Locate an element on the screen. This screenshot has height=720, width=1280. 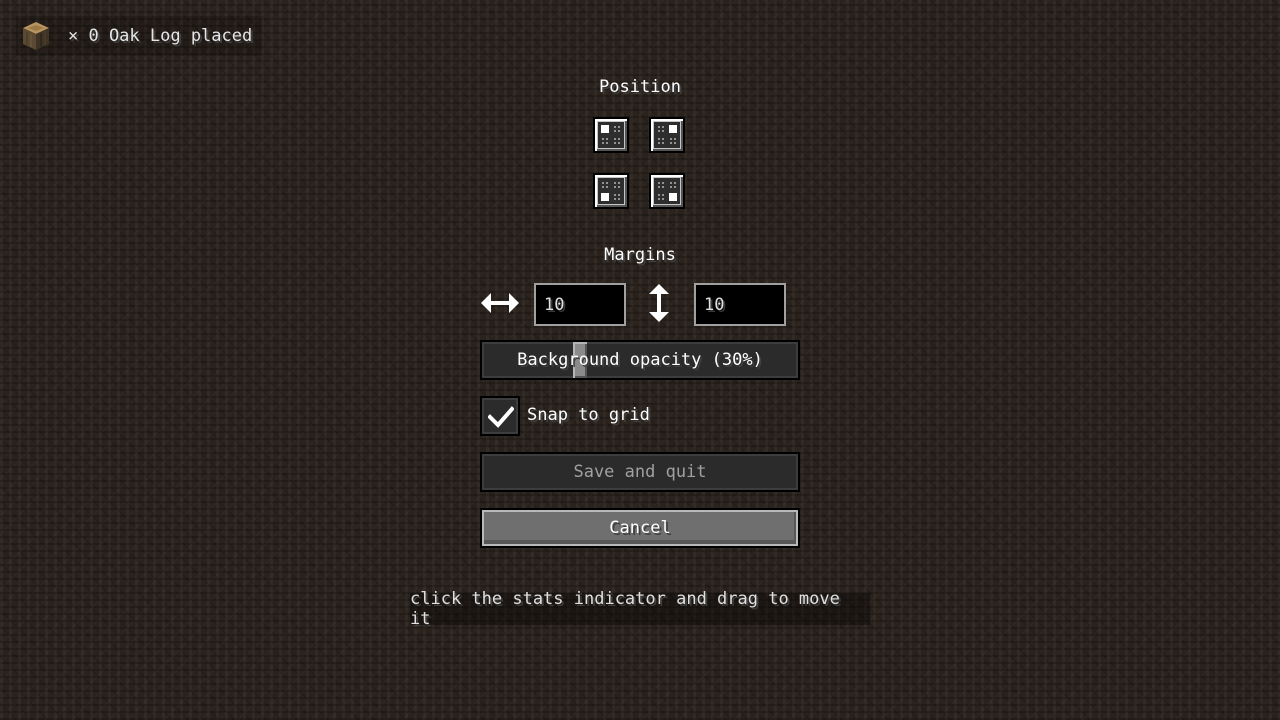
snap-to-grid-checkbox is located at coordinates (500, 416).